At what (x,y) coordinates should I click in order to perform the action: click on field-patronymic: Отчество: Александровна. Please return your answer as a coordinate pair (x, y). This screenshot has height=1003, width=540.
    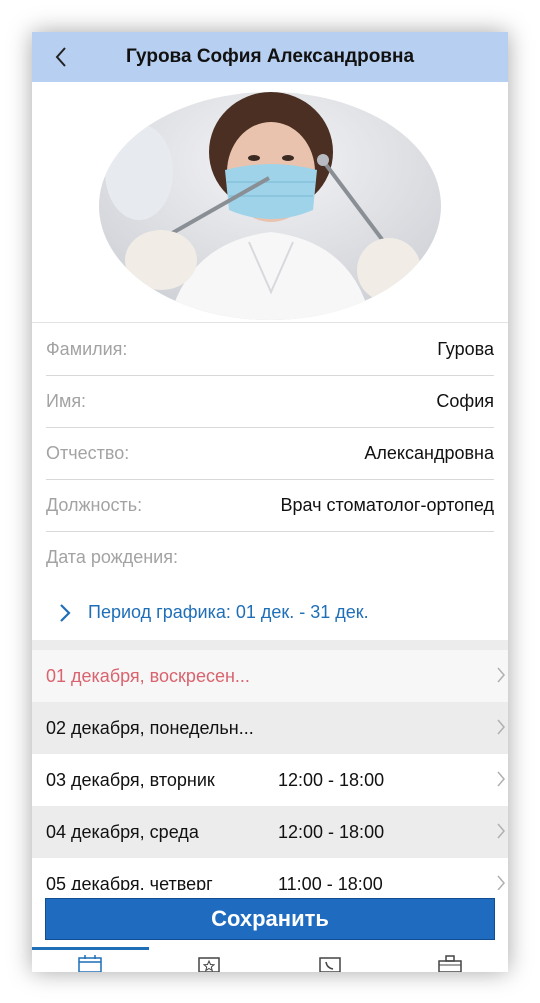
    Looking at the image, I should click on (270, 453).